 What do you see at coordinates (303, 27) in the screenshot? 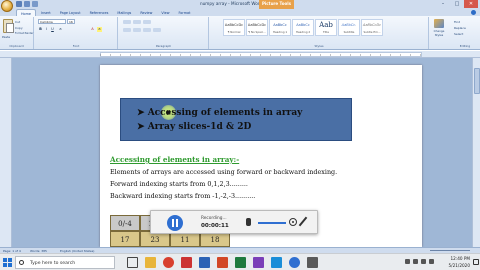
I see `style-heading-2: AaBbCc Heading 2` at bounding box center [303, 27].